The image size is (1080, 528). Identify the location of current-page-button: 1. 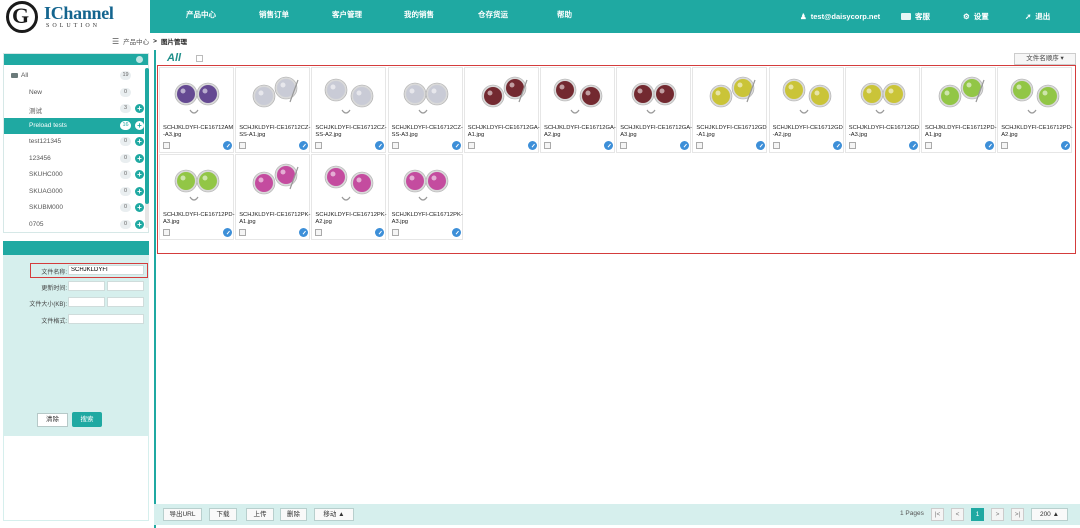
(977, 514).